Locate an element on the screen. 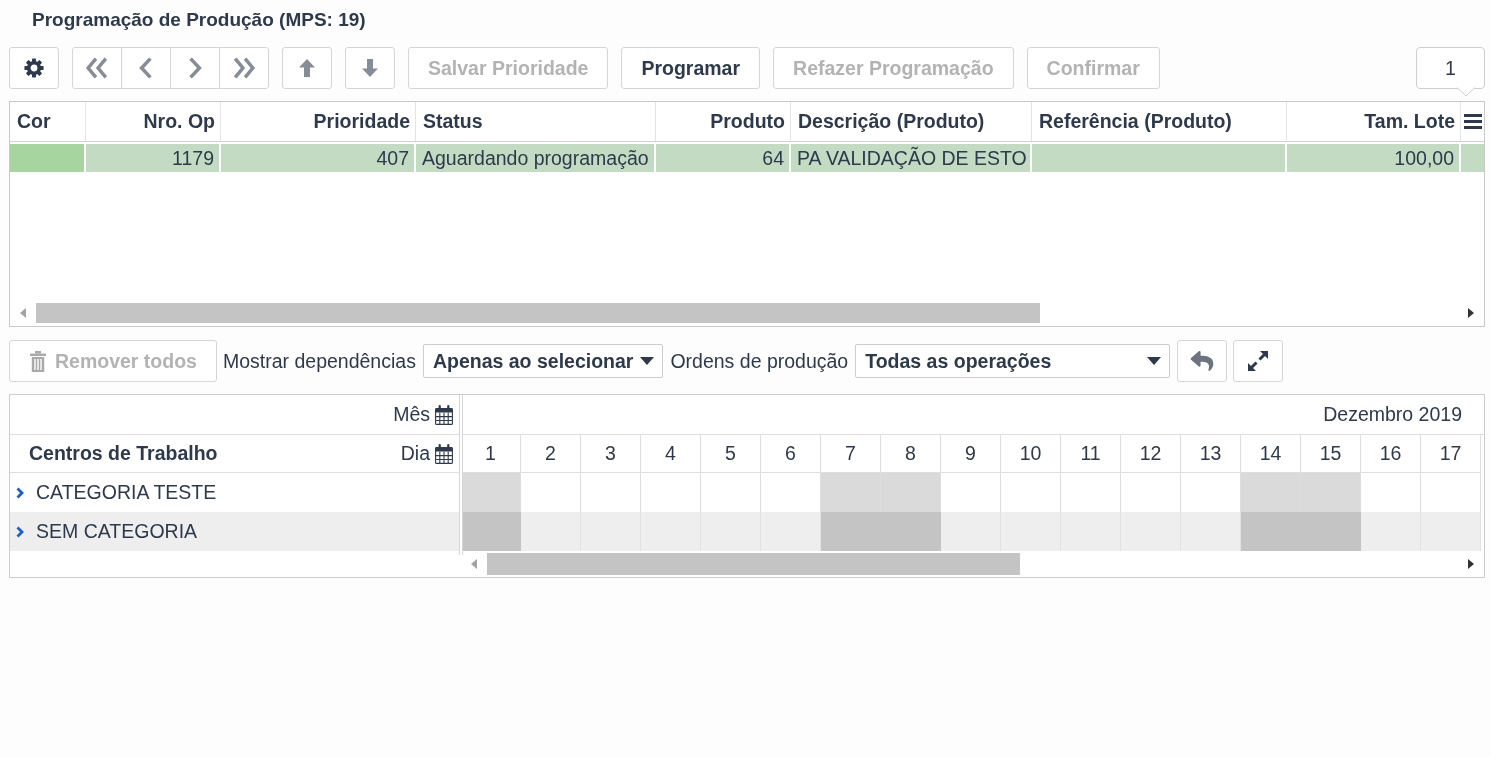 The image size is (1491, 757). gear-icon is located at coordinates (34, 68).